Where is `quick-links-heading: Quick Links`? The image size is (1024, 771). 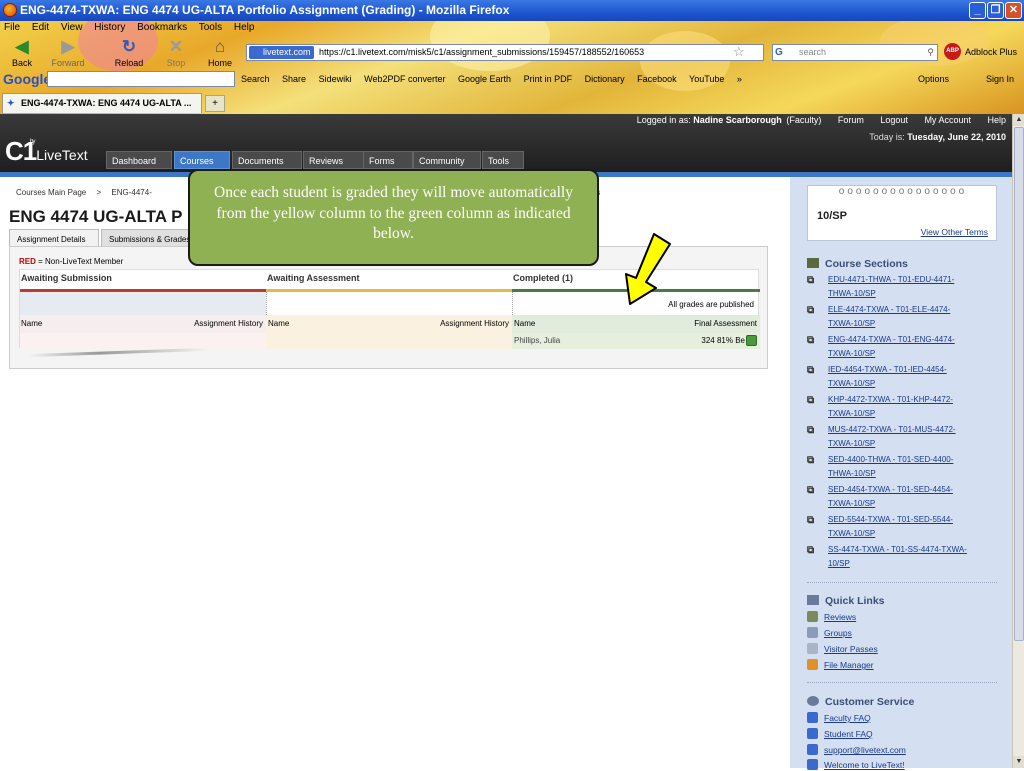
quick-links-heading: Quick Links is located at coordinates (846, 601).